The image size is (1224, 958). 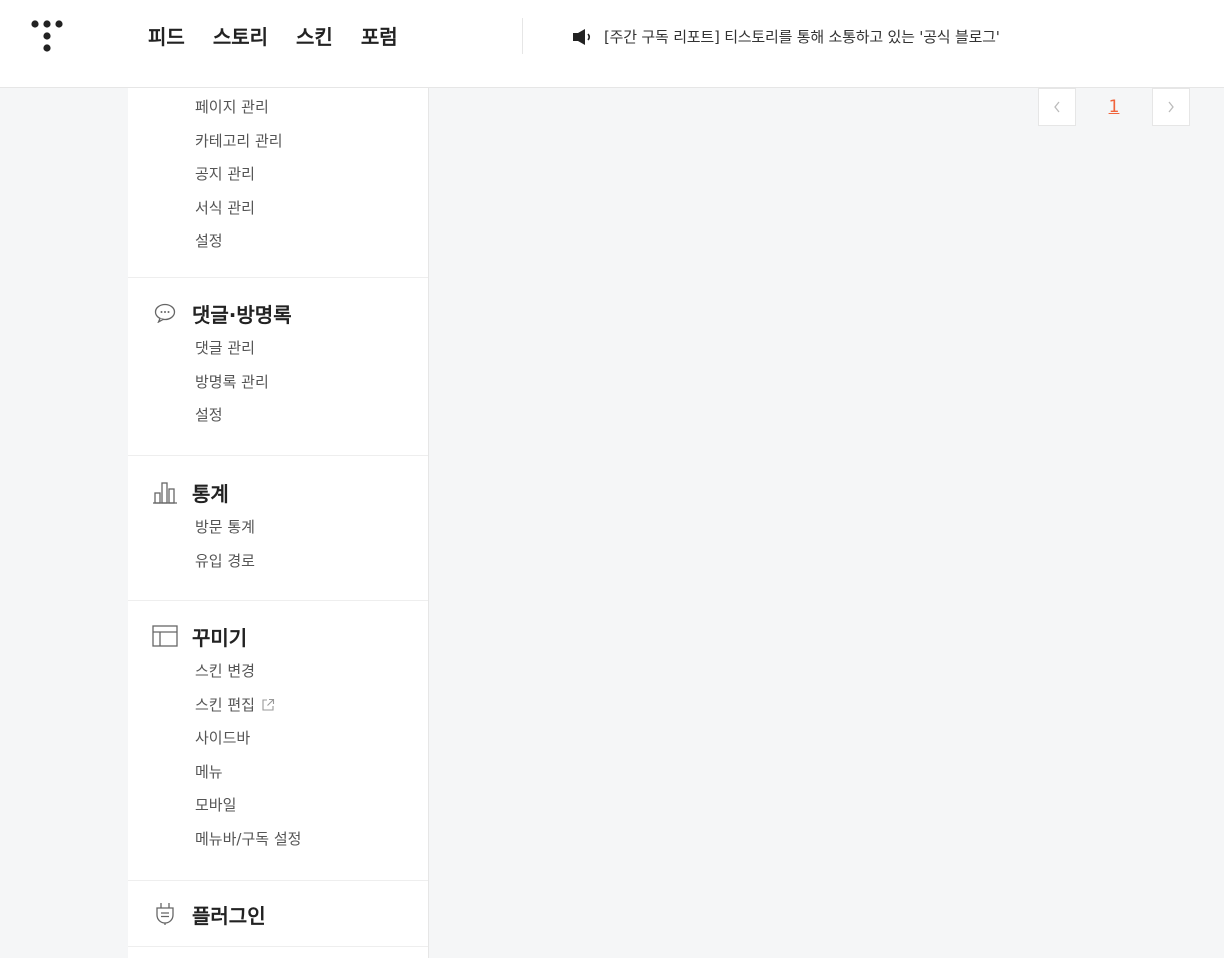 I want to click on section-design-header: 꾸미기, so click(x=278, y=636).